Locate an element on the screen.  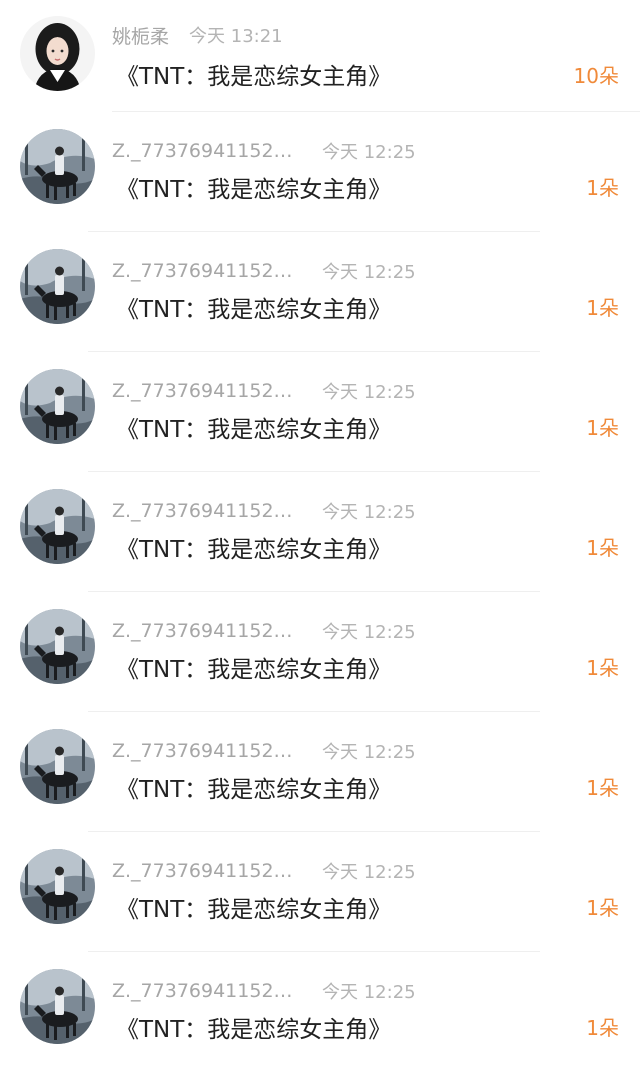
item-meta: 姚栀柔 今天 13:21 is located at coordinates (197, 35).